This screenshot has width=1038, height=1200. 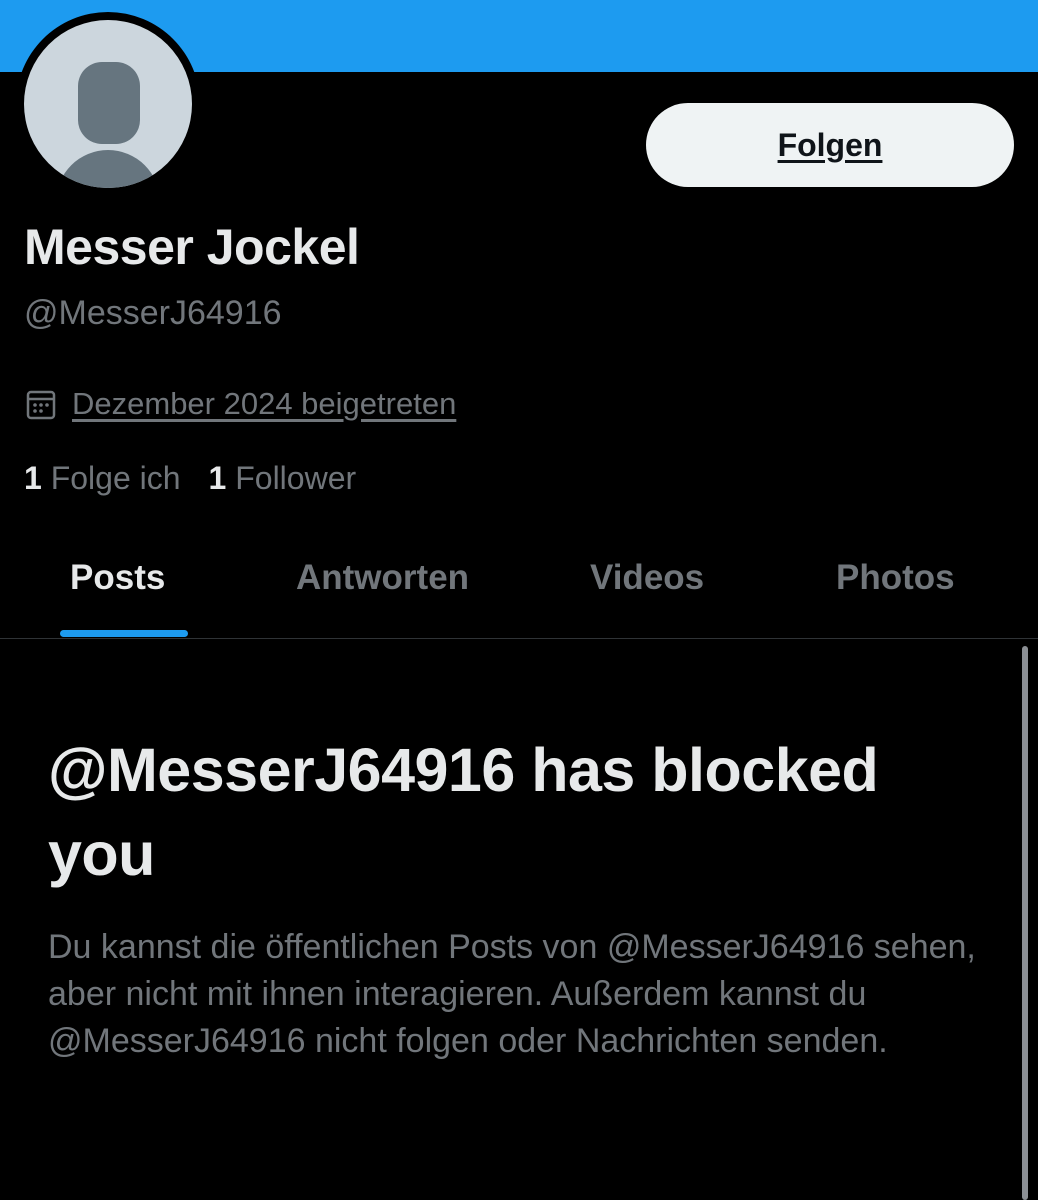 What do you see at coordinates (264, 403) in the screenshot?
I see `joined-date-label: Dezember 2024 beigetreten` at bounding box center [264, 403].